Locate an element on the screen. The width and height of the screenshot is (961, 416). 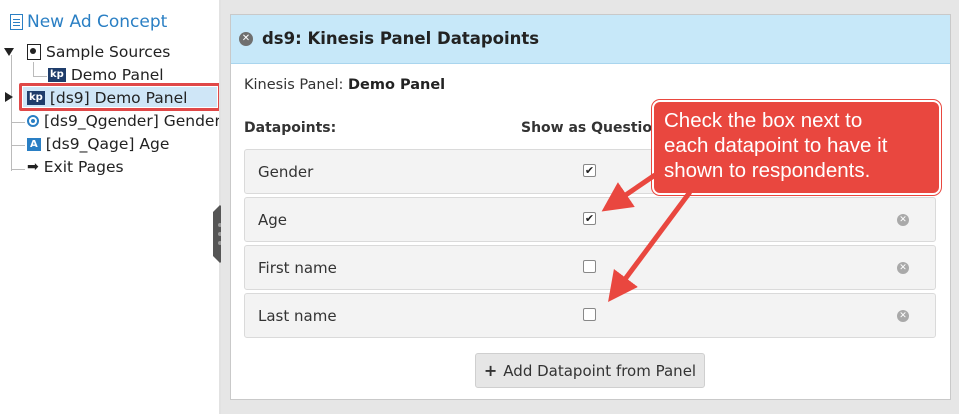
tree-node-sample-sources: Sample Sources is located at coordinates (98, 52).